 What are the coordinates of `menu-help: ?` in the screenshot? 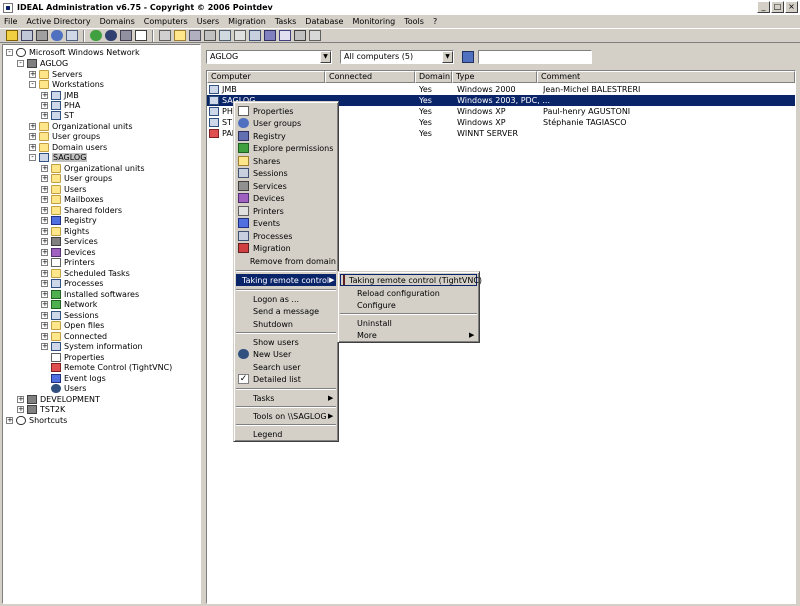 It's located at (435, 21).